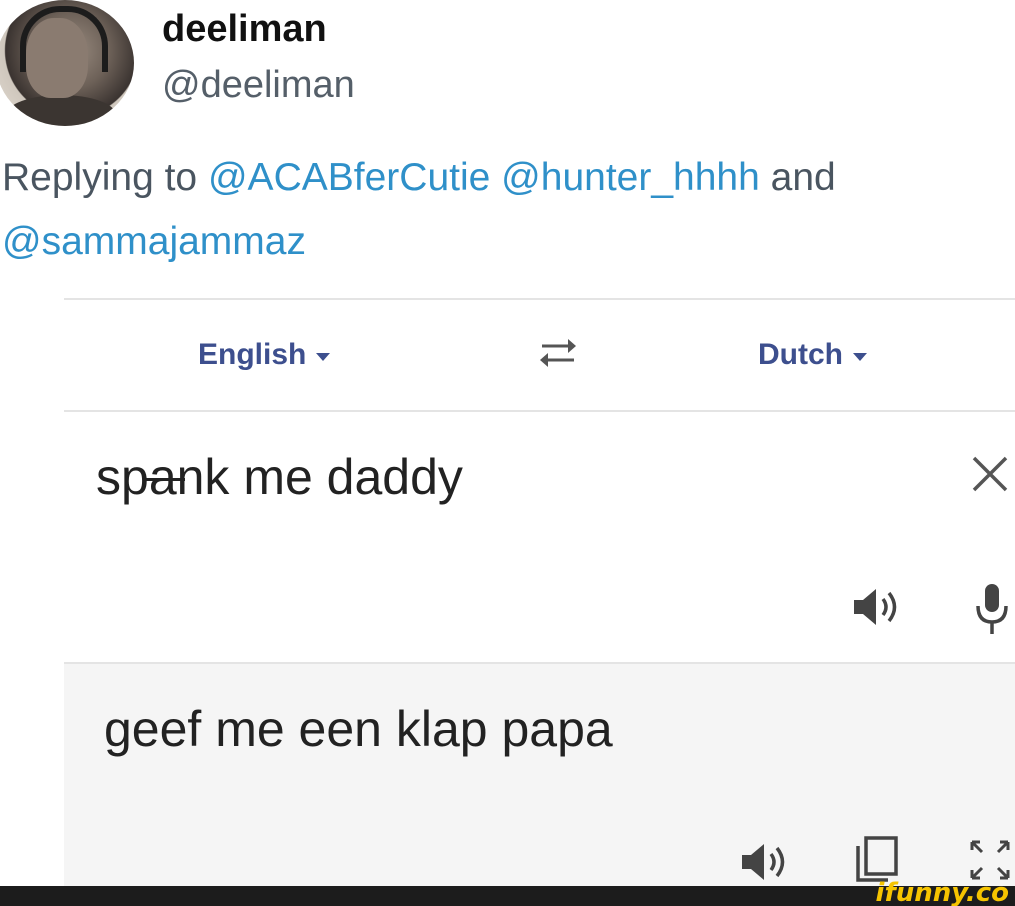 The image size is (1015, 906). I want to click on widget-top-divider, so click(539, 299).